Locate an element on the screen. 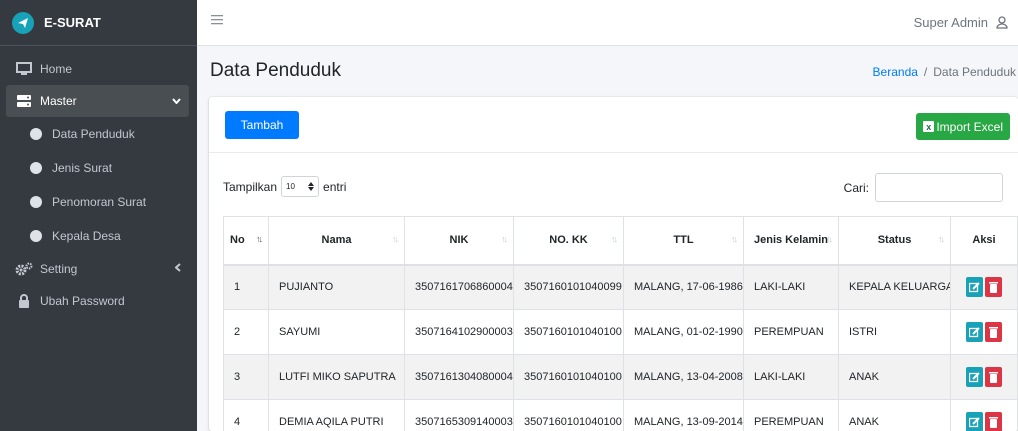 This screenshot has width=1018, height=431. cell-nama: PUJIANTO is located at coordinates (336, 287).